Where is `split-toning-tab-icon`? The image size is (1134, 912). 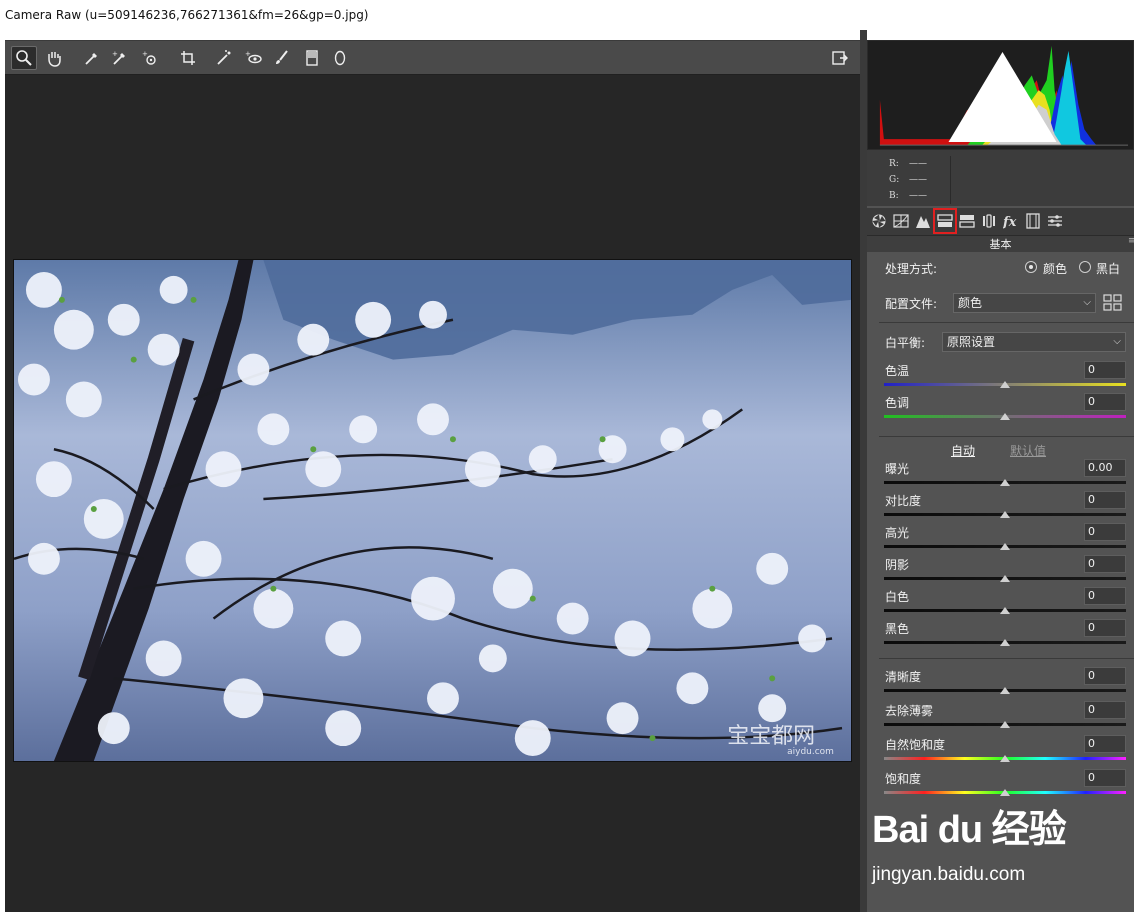 split-toning-tab-icon is located at coordinates (967, 221).